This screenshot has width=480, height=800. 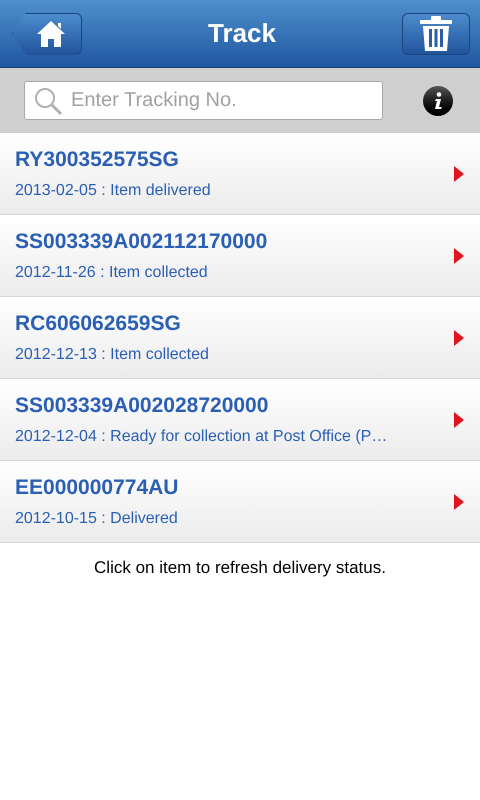 I want to click on info-icon, so click(x=438, y=101).